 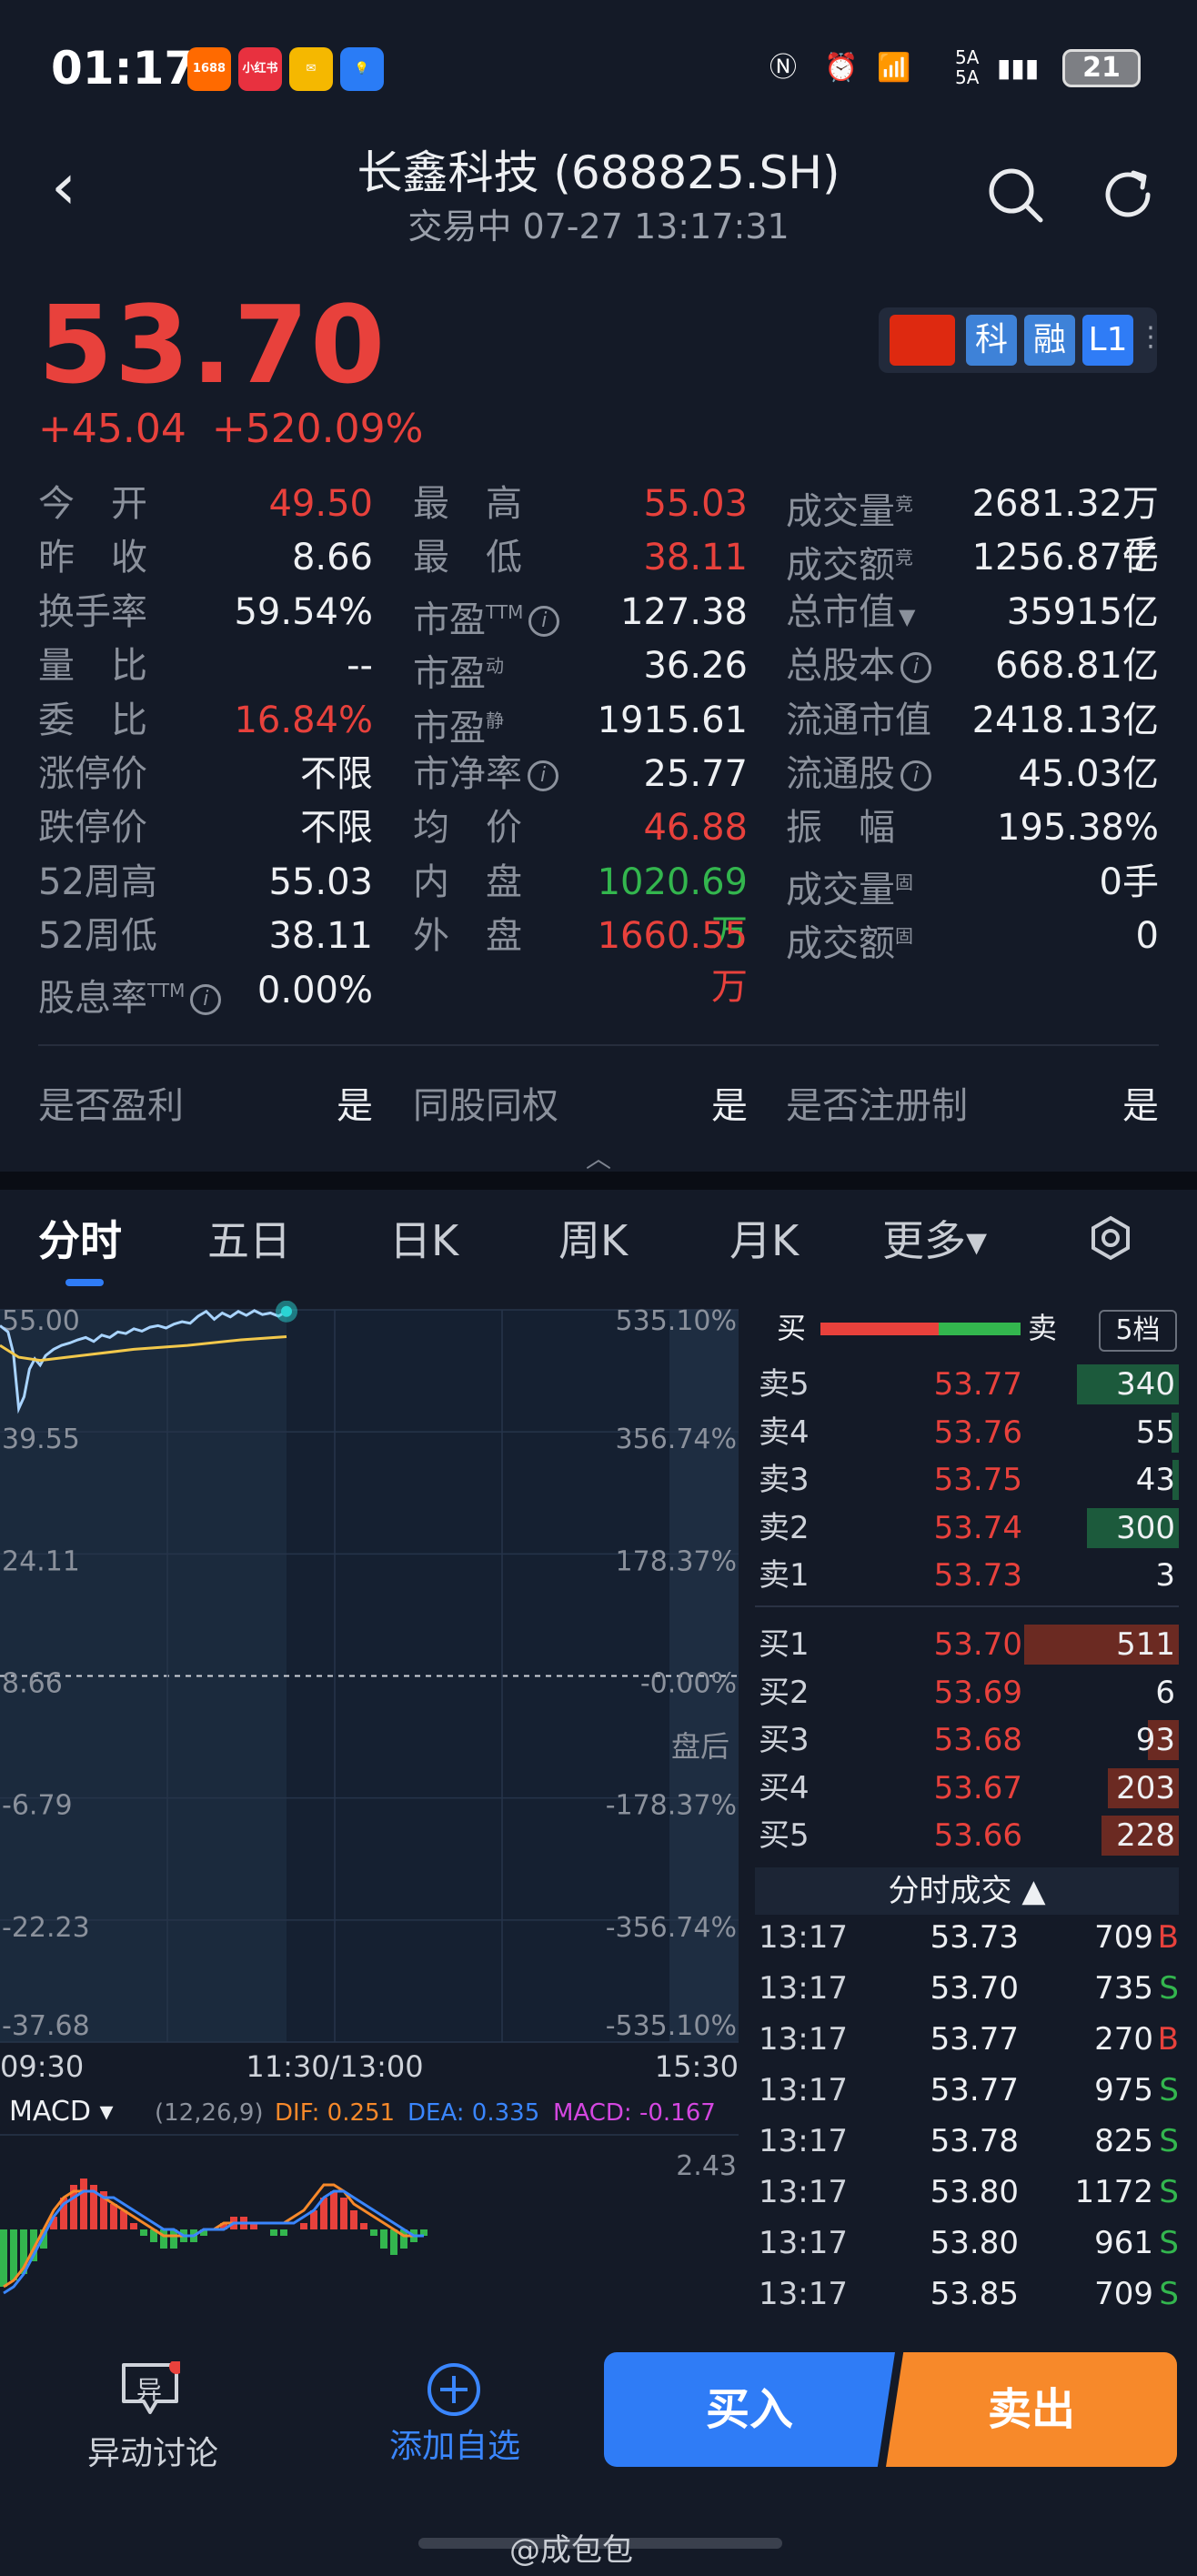 What do you see at coordinates (671, 1928) in the screenshot?
I see `y-right-tick: -356.74%` at bounding box center [671, 1928].